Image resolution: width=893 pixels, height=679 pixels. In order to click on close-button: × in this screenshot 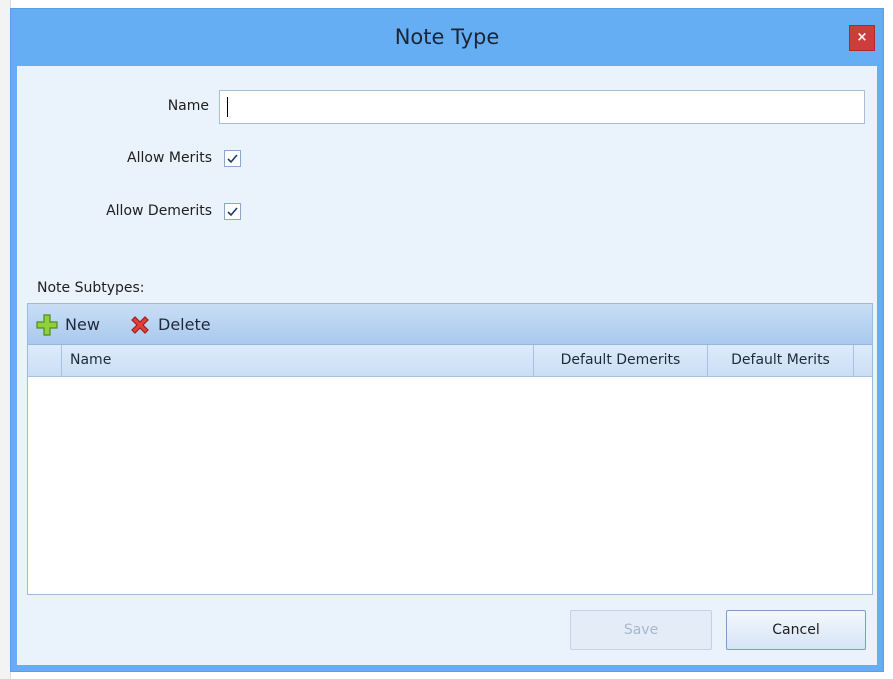, I will do `click(862, 38)`.